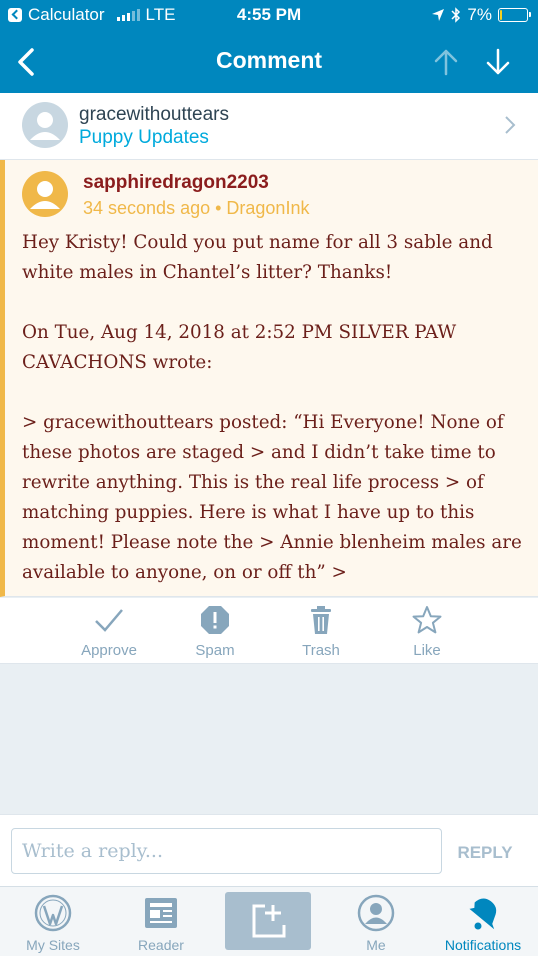  What do you see at coordinates (161, 913) in the screenshot?
I see `reader-icon` at bounding box center [161, 913].